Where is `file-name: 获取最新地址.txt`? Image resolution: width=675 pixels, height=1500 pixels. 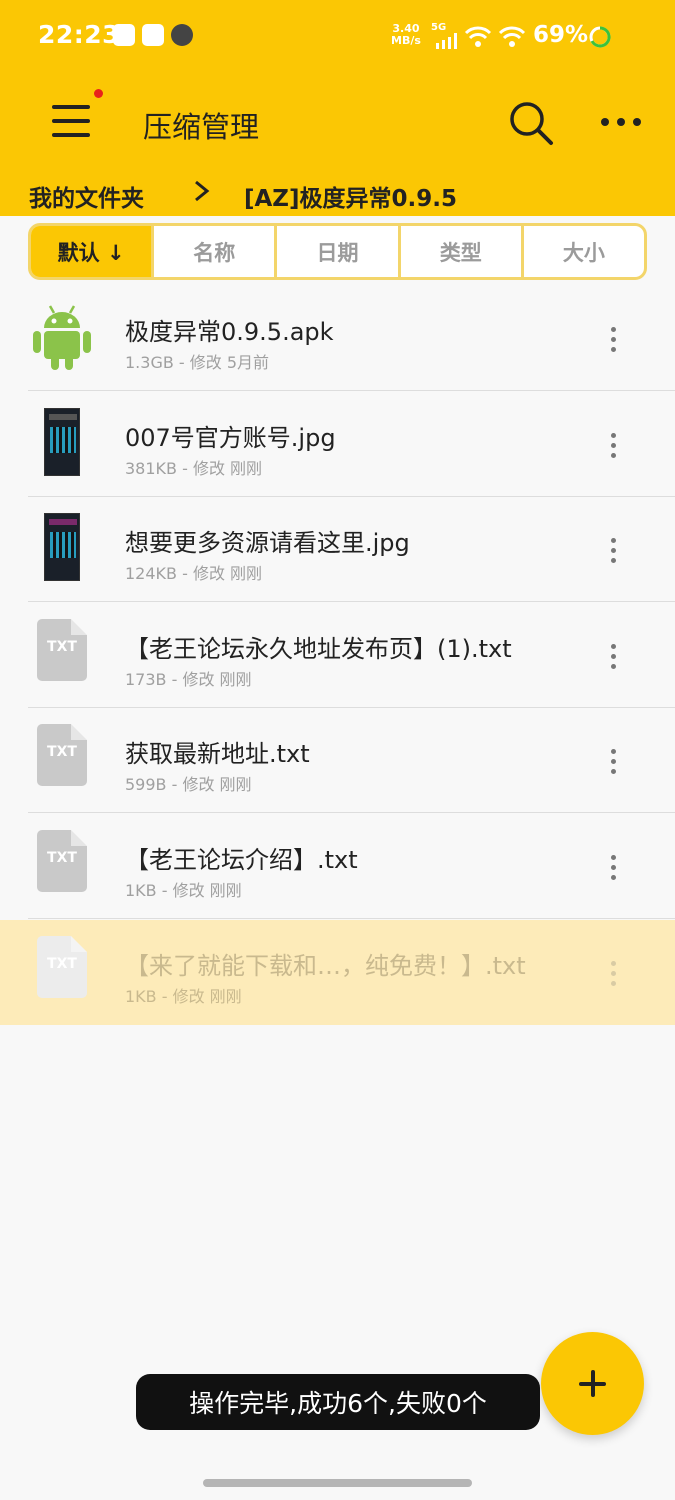
file-name: 获取最新地址.txt is located at coordinates (217, 754).